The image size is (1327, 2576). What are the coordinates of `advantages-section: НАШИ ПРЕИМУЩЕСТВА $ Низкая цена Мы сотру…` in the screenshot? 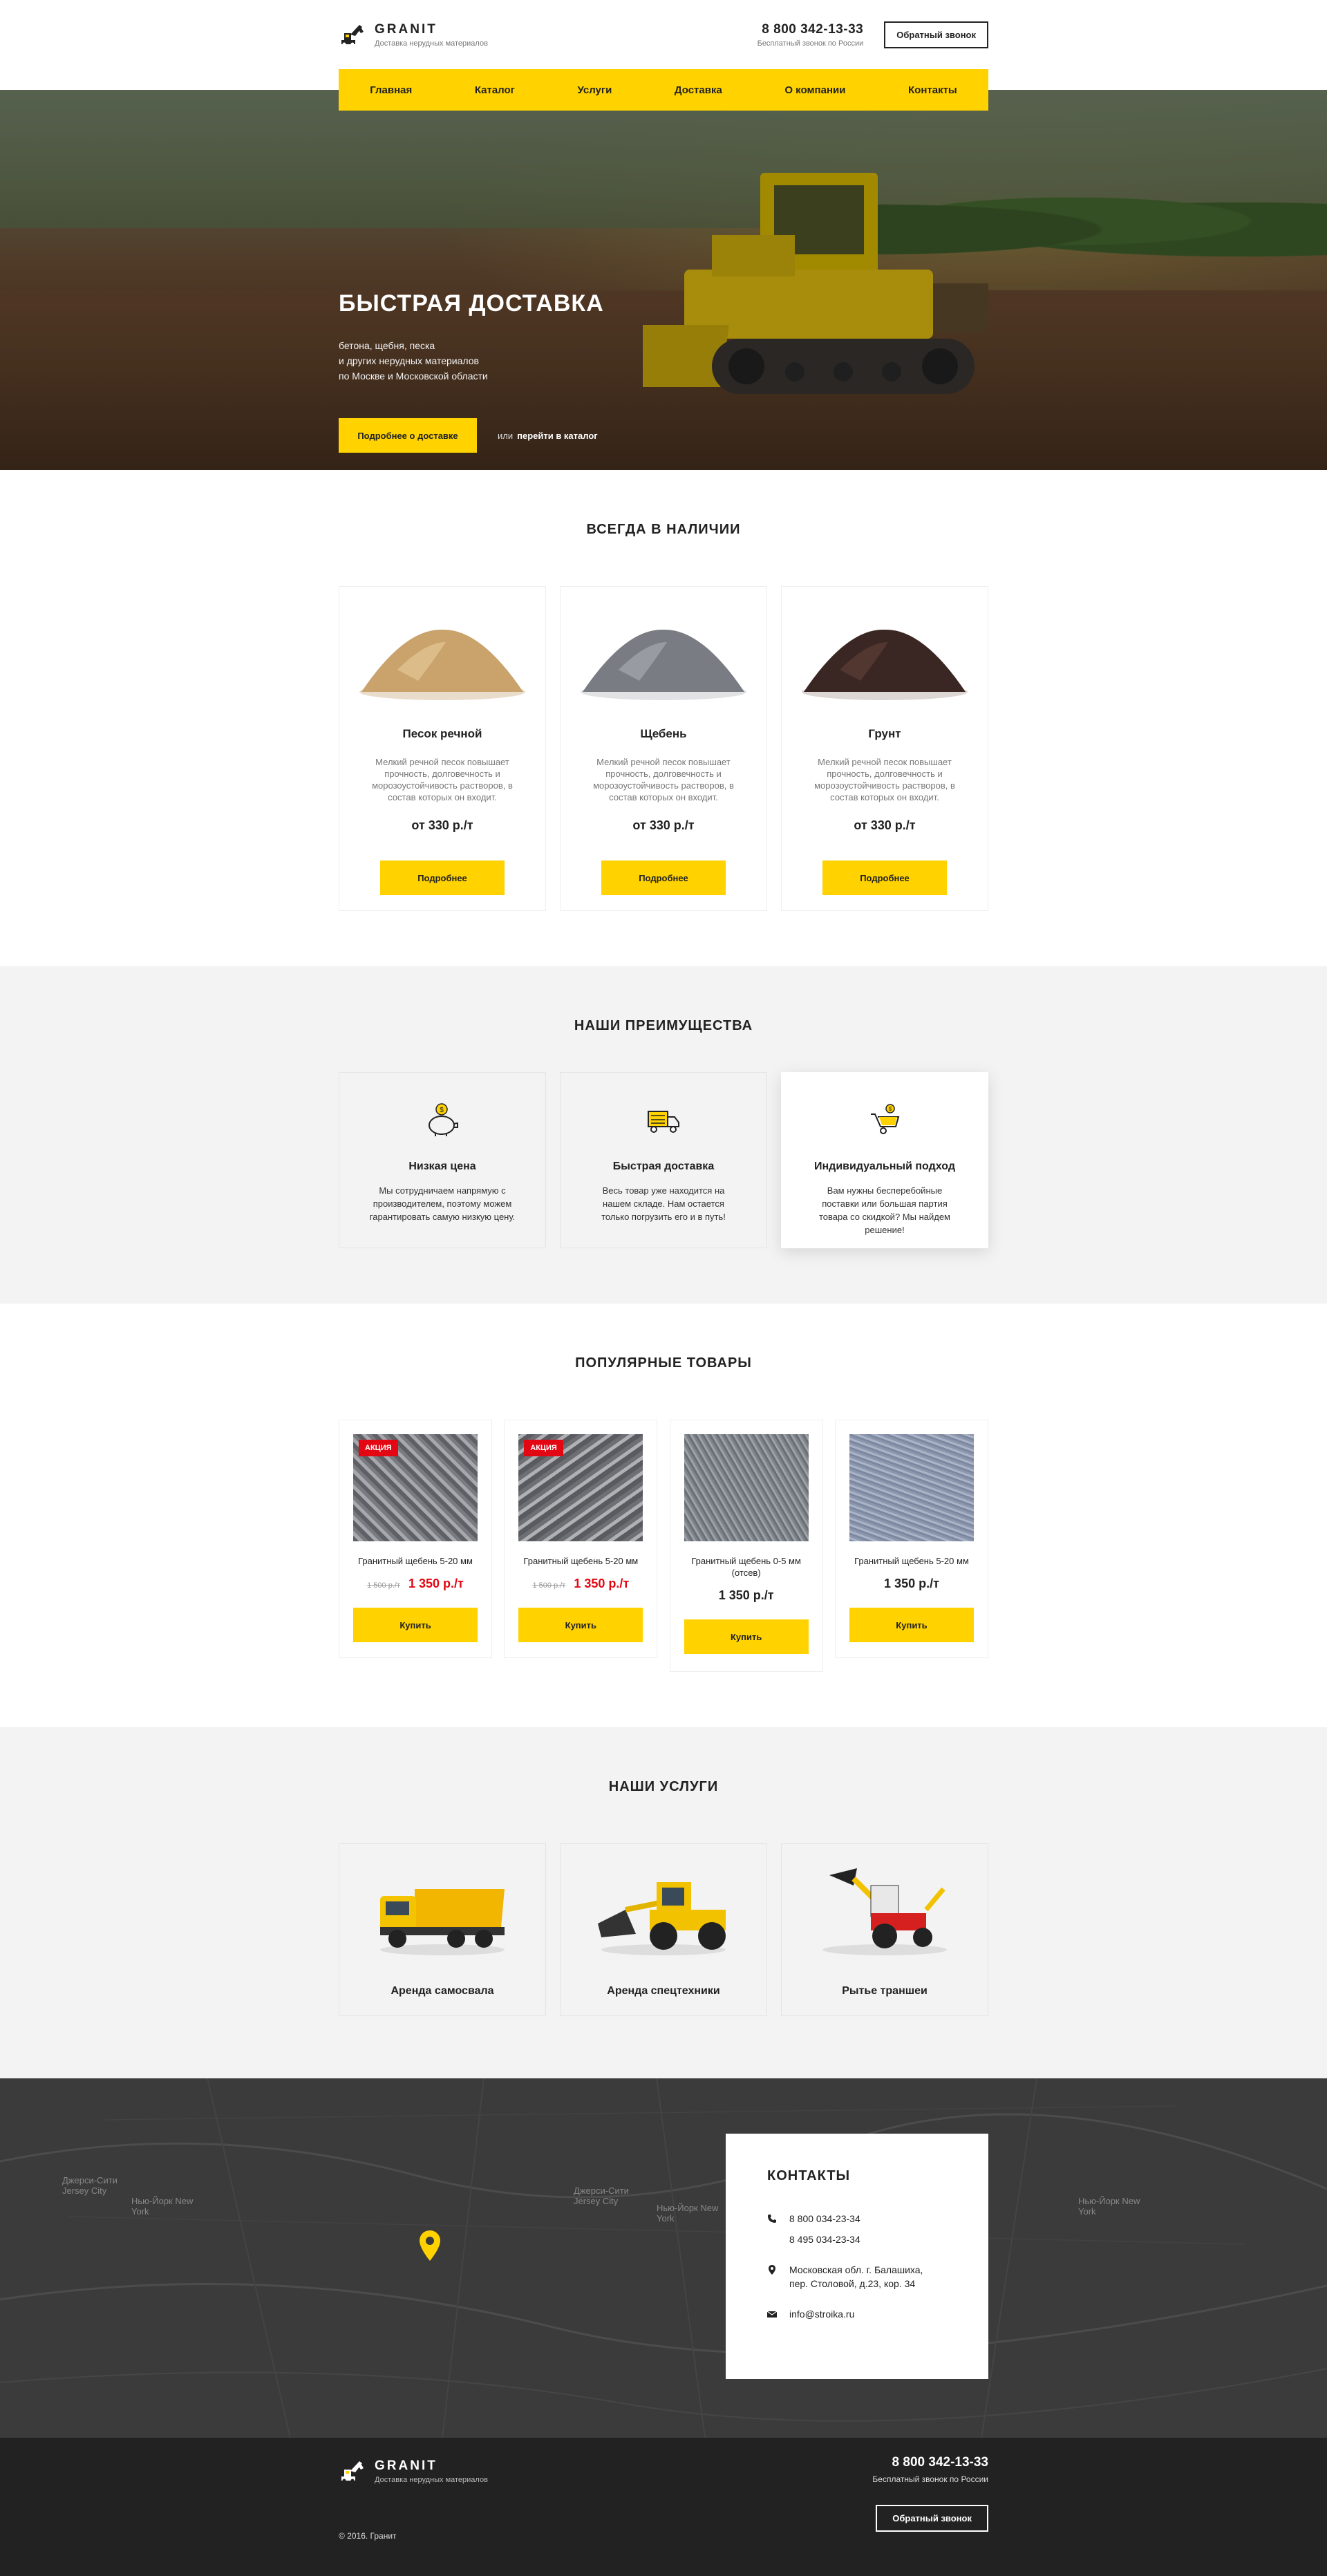 It's located at (663, 1135).